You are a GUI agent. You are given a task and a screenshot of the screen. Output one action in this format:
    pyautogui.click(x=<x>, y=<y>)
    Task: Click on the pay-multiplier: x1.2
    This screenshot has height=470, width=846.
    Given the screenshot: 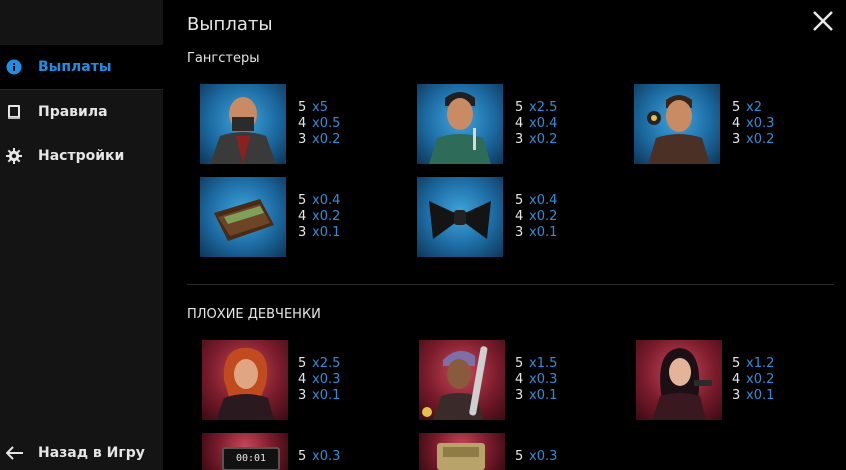 What is the action you would take?
    pyautogui.click(x=760, y=363)
    